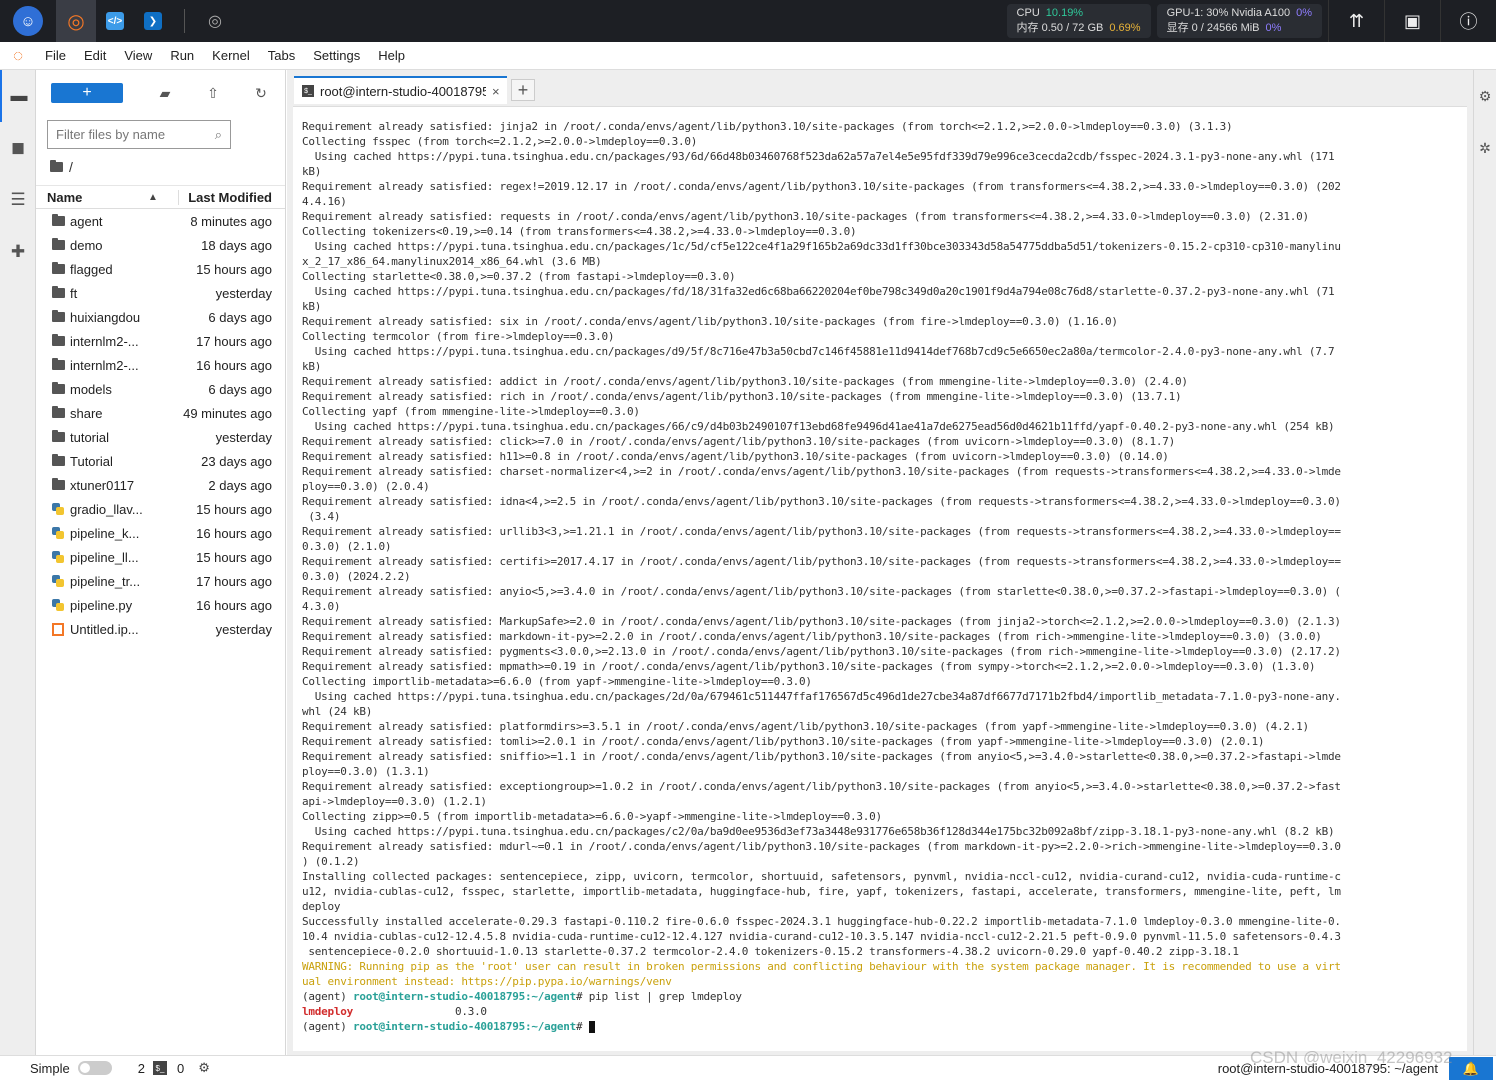 Image resolution: width=1496 pixels, height=1080 pixels. I want to click on menu-kernel: Kernel, so click(231, 55).